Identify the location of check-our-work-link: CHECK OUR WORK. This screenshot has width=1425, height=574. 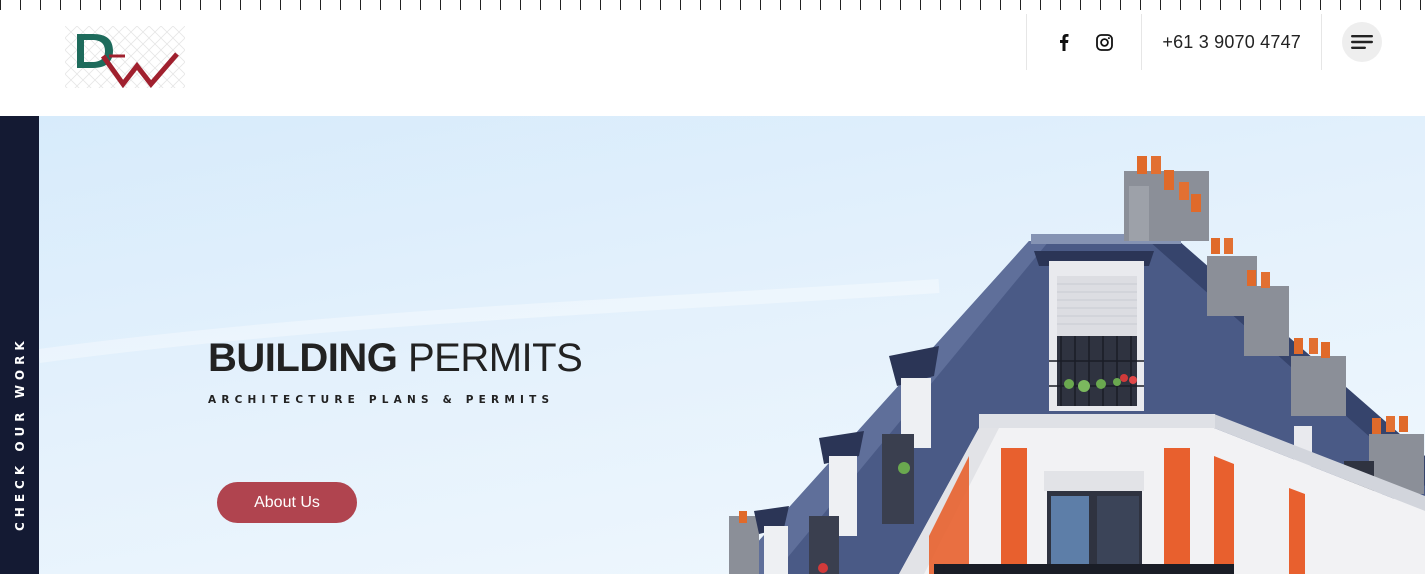
(20, 433).